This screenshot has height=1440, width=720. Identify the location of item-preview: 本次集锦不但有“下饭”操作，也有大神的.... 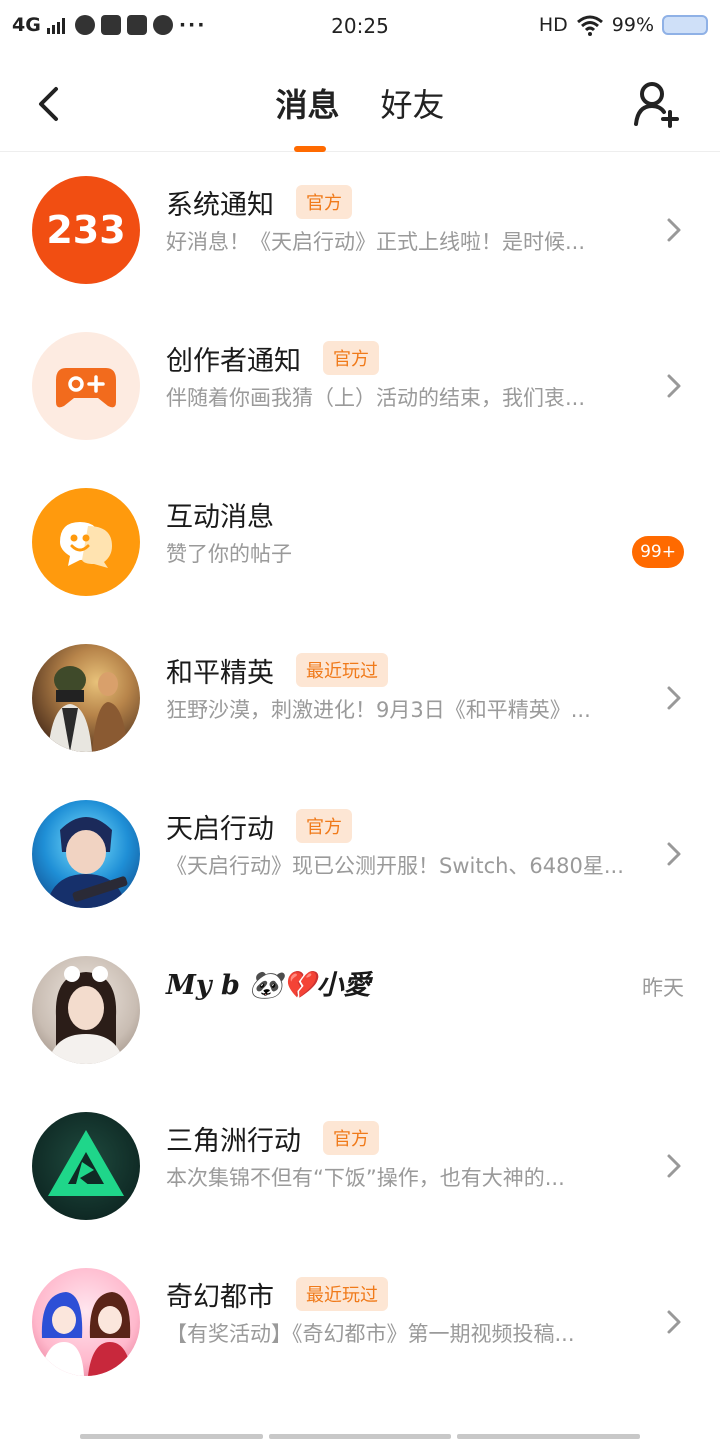
(365, 1178).